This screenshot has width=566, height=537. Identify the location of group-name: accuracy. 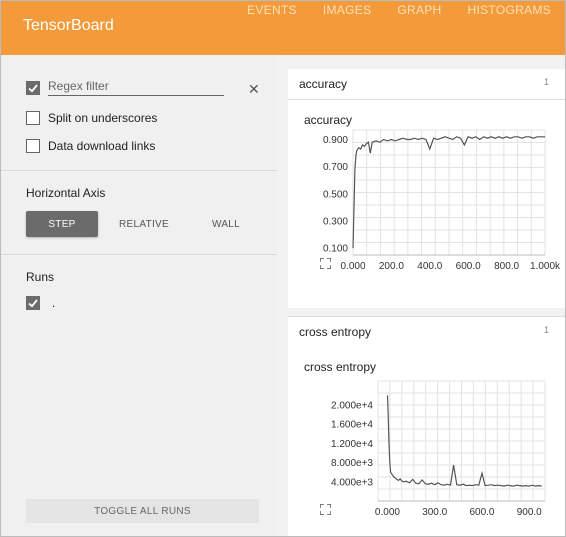
(323, 84).